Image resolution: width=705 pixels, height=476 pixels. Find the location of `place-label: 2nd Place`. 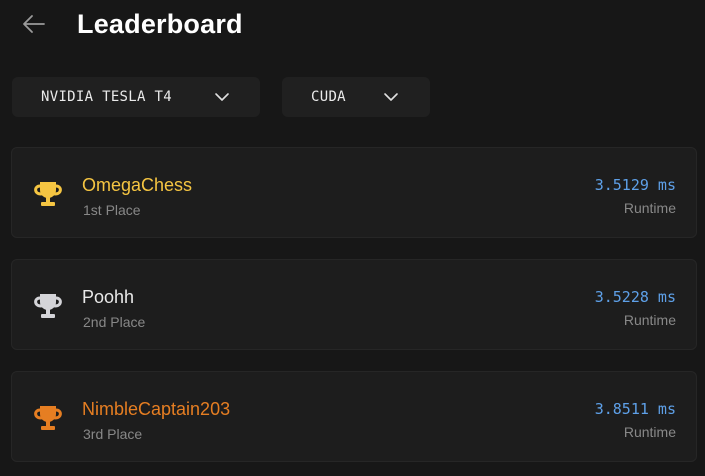

place-label: 2nd Place is located at coordinates (114, 322).